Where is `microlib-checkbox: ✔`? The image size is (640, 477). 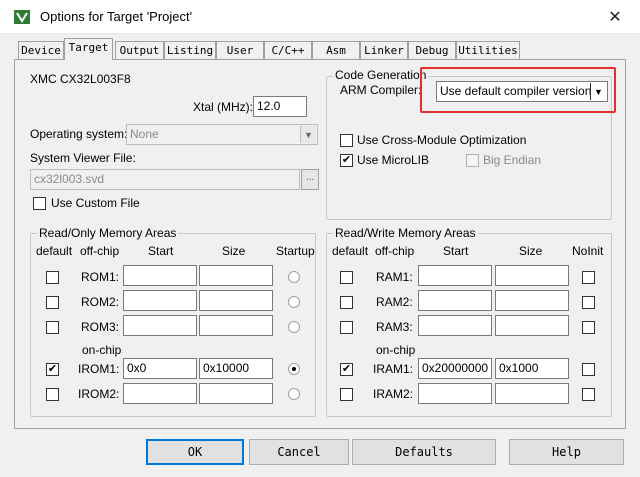 microlib-checkbox: ✔ is located at coordinates (346, 160).